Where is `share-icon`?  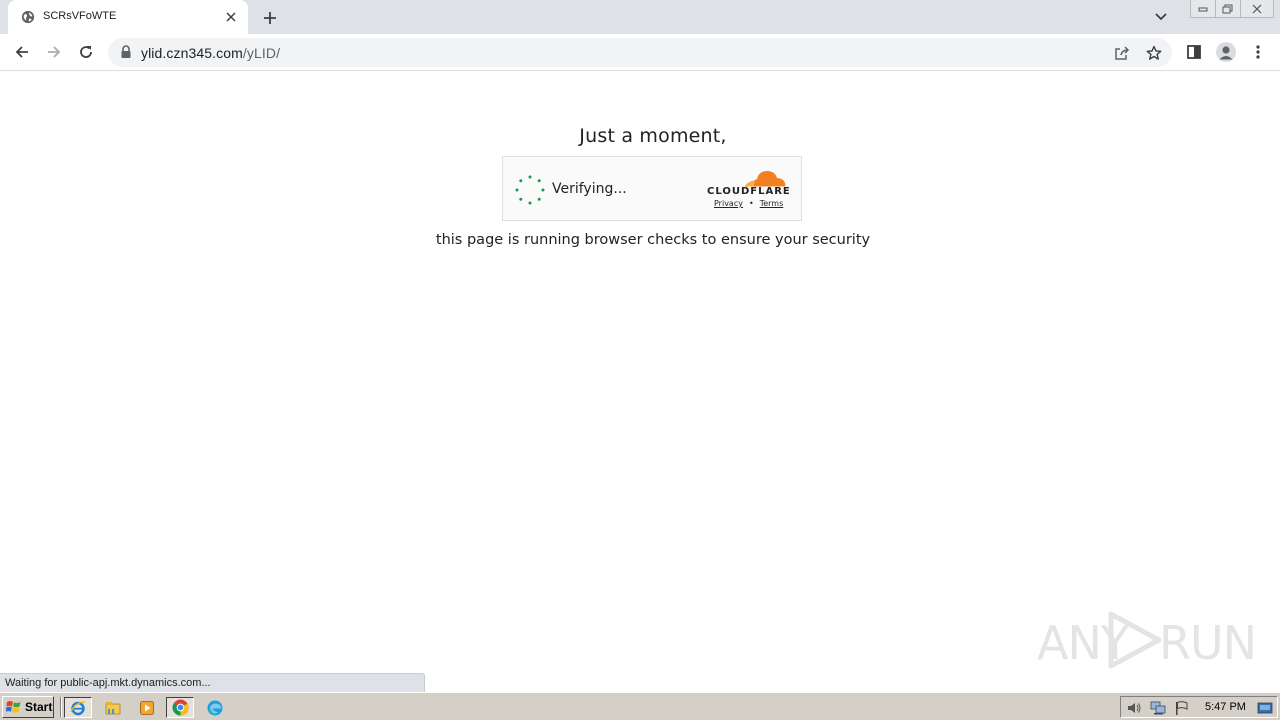
share-icon is located at coordinates (1122, 53).